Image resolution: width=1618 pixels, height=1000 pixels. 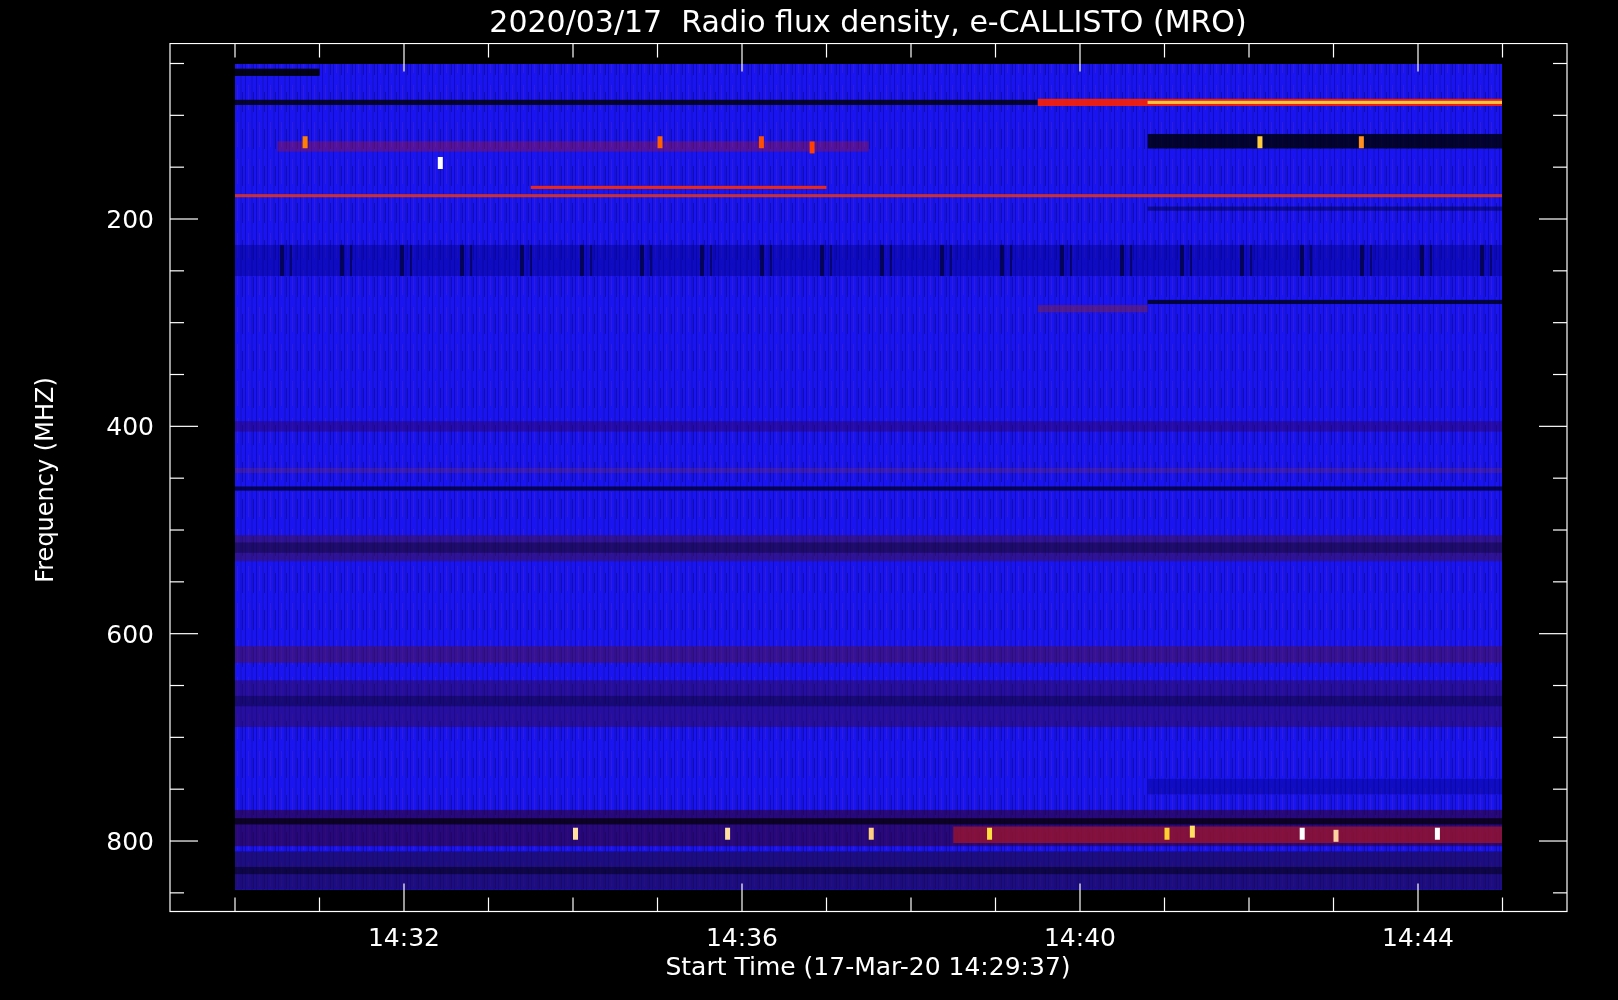 What do you see at coordinates (130, 219) in the screenshot?
I see `y-tick-label: 200` at bounding box center [130, 219].